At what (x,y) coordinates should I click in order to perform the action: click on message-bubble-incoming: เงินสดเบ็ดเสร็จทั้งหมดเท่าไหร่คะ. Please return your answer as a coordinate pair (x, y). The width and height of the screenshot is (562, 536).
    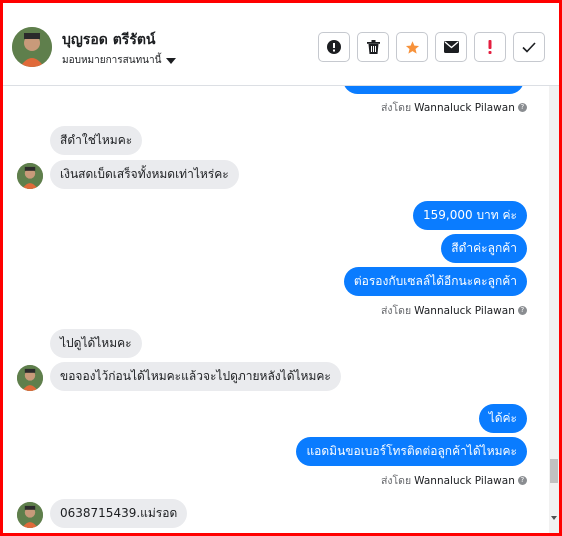
    Looking at the image, I should click on (144, 174).